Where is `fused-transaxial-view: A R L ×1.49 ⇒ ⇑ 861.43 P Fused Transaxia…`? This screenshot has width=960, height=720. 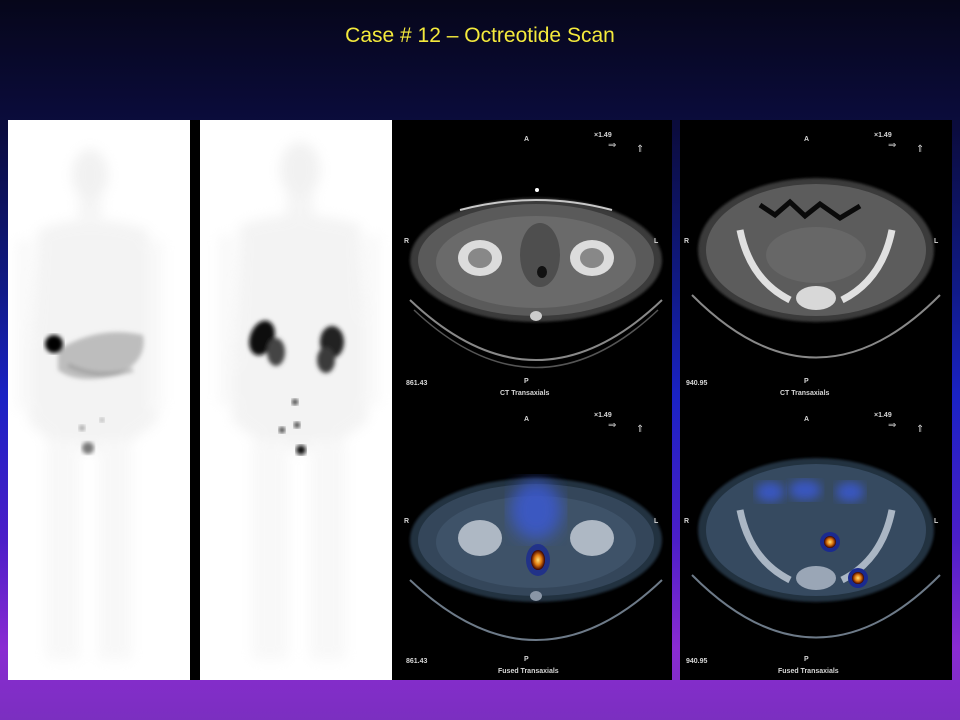
fused-transaxial-view: A R L ×1.49 ⇒ ⇑ 861.43 P Fused Transaxia… is located at coordinates (536, 540).